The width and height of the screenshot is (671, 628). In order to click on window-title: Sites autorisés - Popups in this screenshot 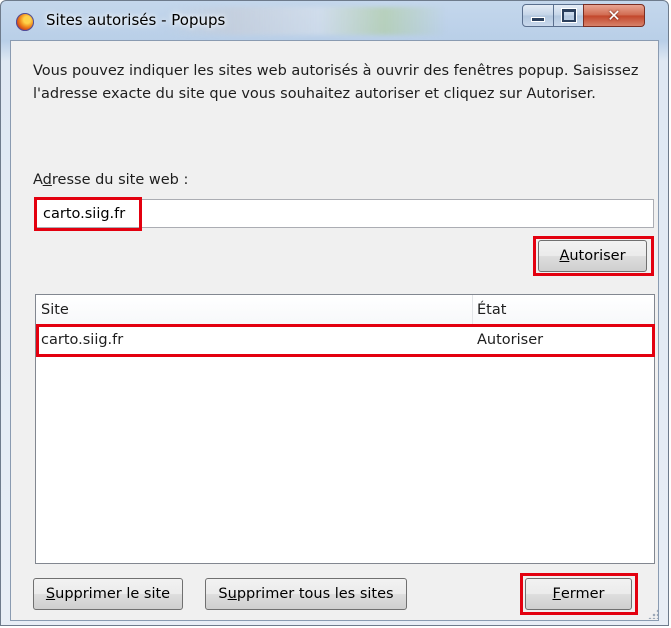, I will do `click(136, 20)`.